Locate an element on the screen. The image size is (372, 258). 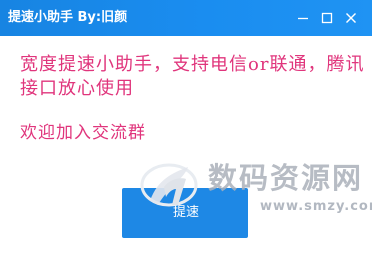
maximize-button is located at coordinates (327, 18).